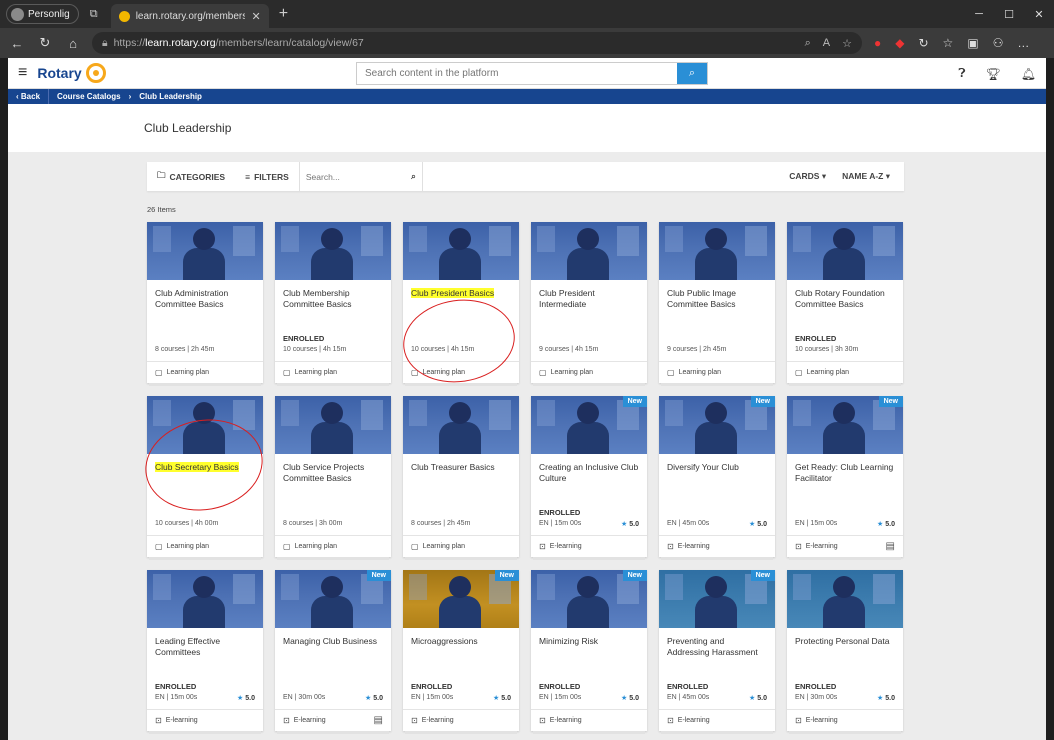 The height and width of the screenshot is (740, 1054). I want to click on course-title: Creating an Inclusive Club Culture, so click(589, 475).